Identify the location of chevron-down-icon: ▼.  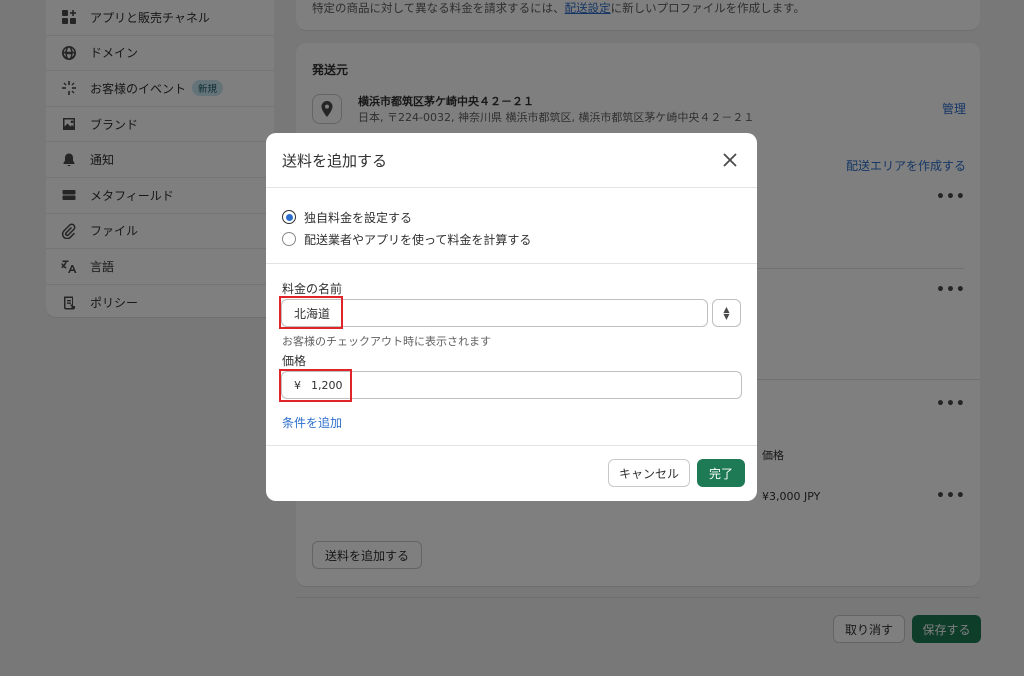
(726, 316).